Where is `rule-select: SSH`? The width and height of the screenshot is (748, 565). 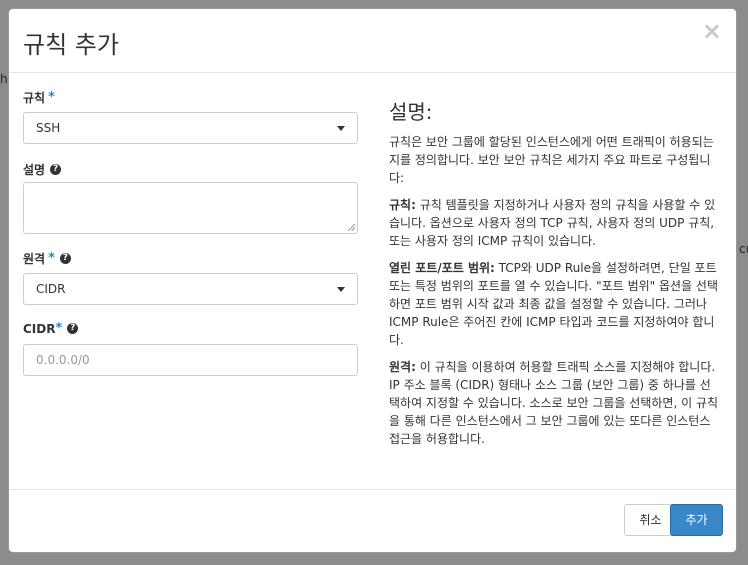 rule-select: SSH is located at coordinates (190, 128).